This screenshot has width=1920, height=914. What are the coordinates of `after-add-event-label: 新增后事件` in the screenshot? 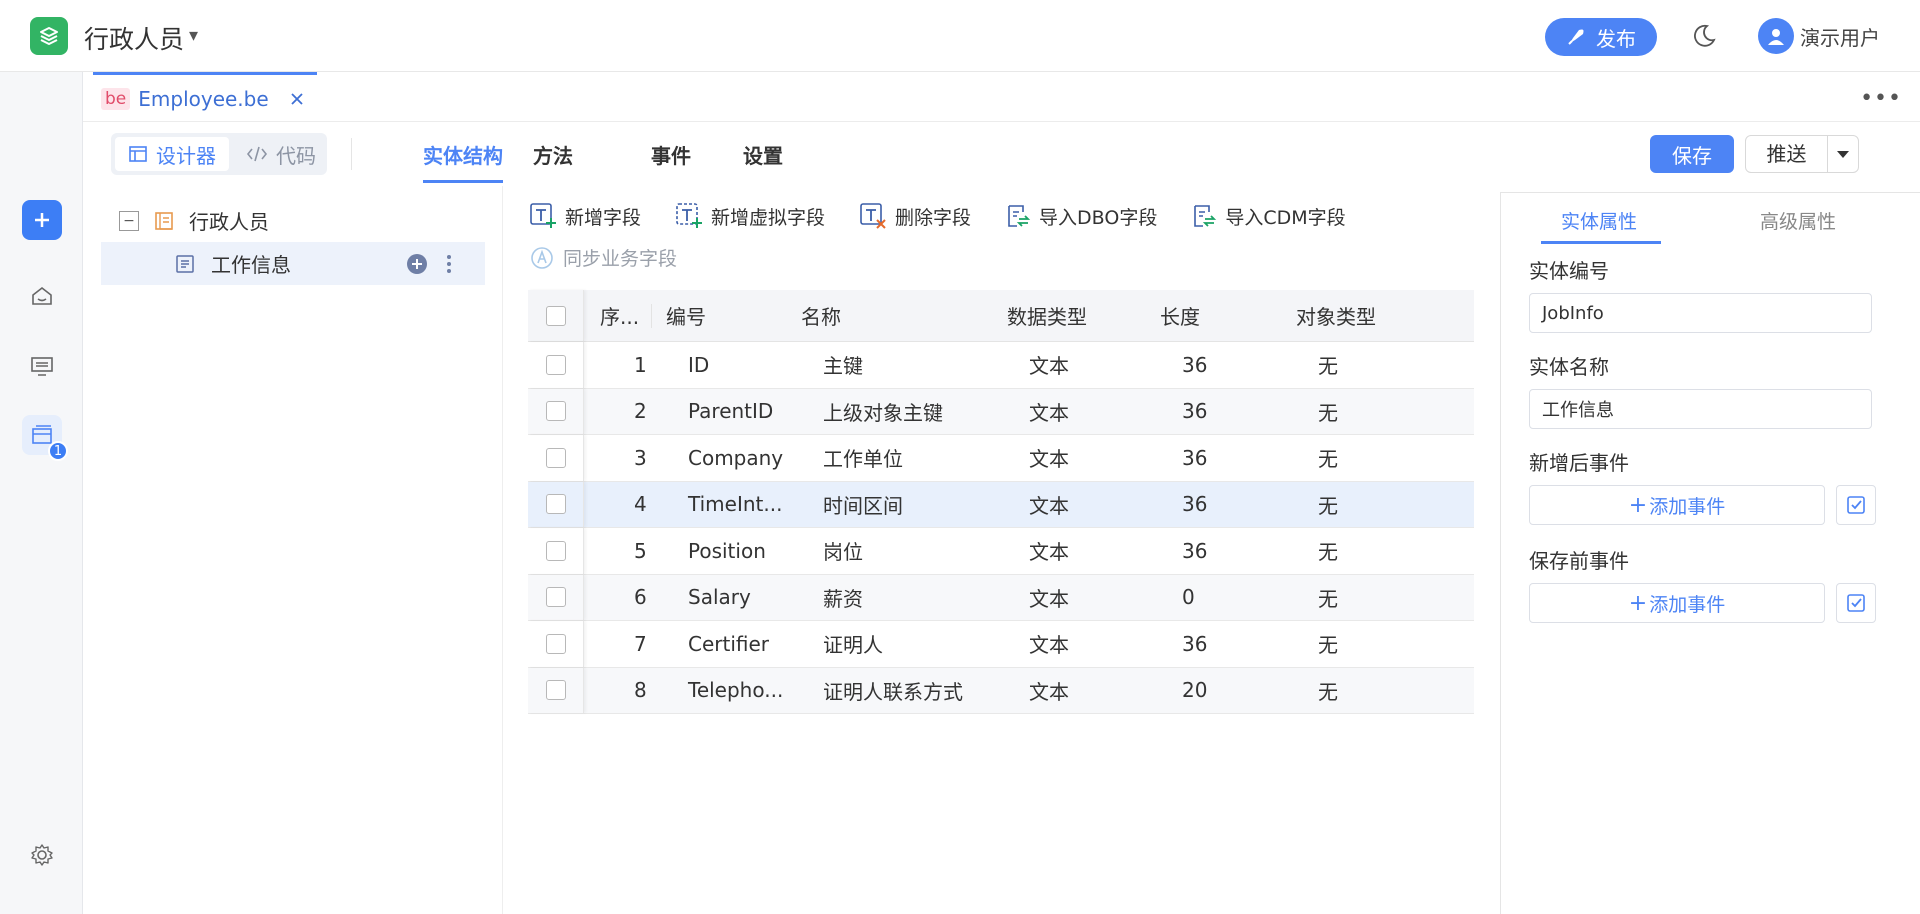 It's located at (1579, 463).